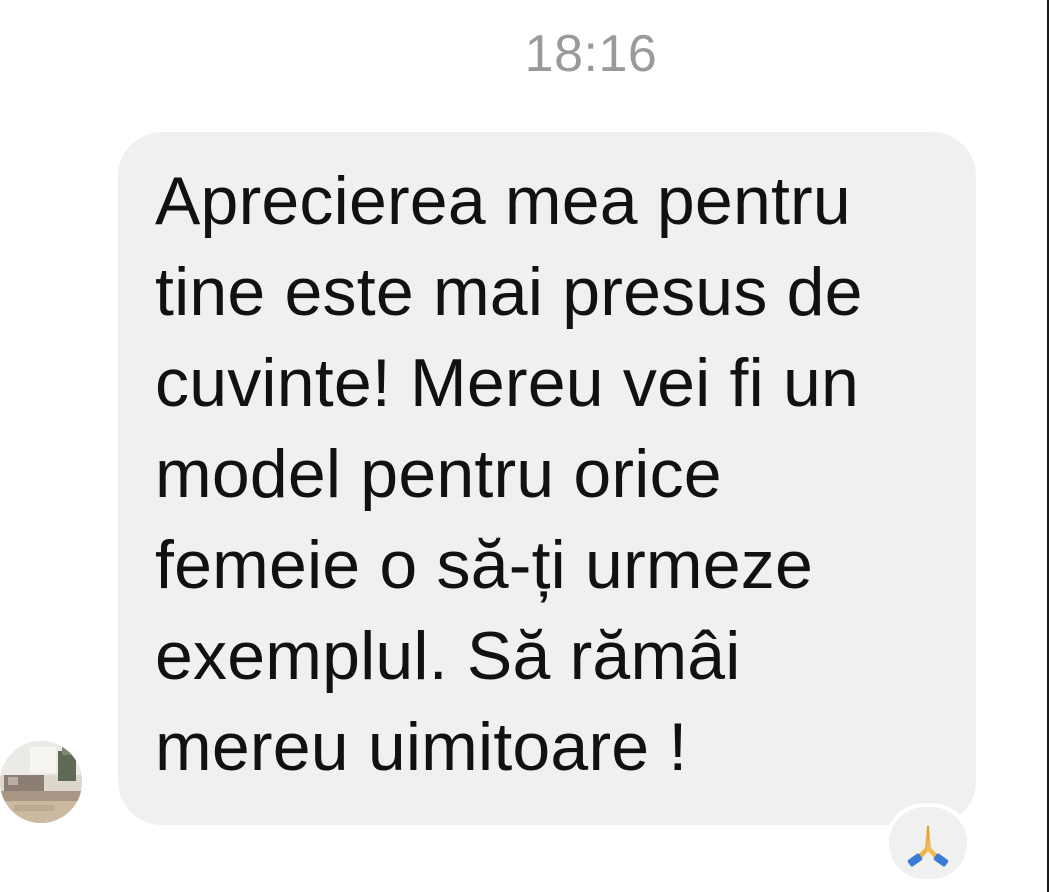  I want to click on folded-hands-icon, so click(928, 846).